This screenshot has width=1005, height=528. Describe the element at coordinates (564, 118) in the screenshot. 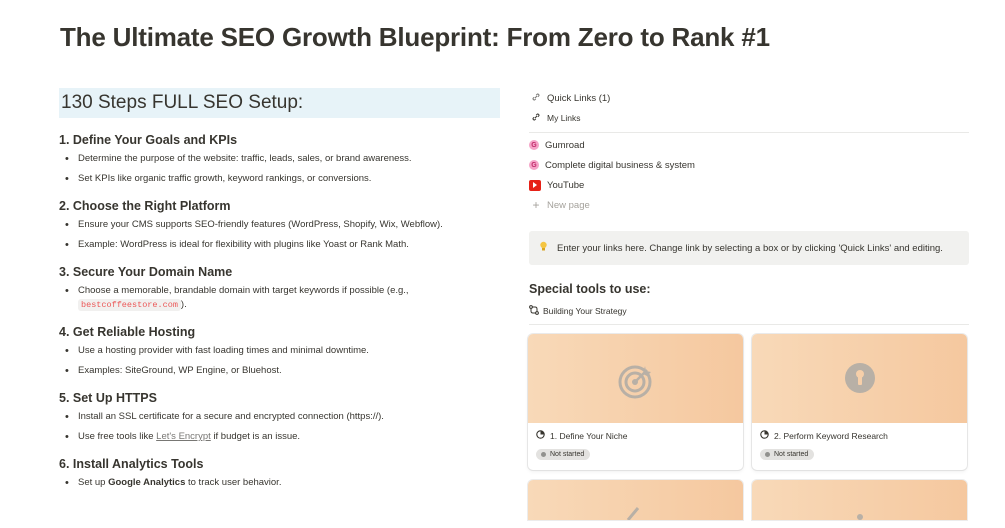

I see `my-links-label: My Links` at that location.